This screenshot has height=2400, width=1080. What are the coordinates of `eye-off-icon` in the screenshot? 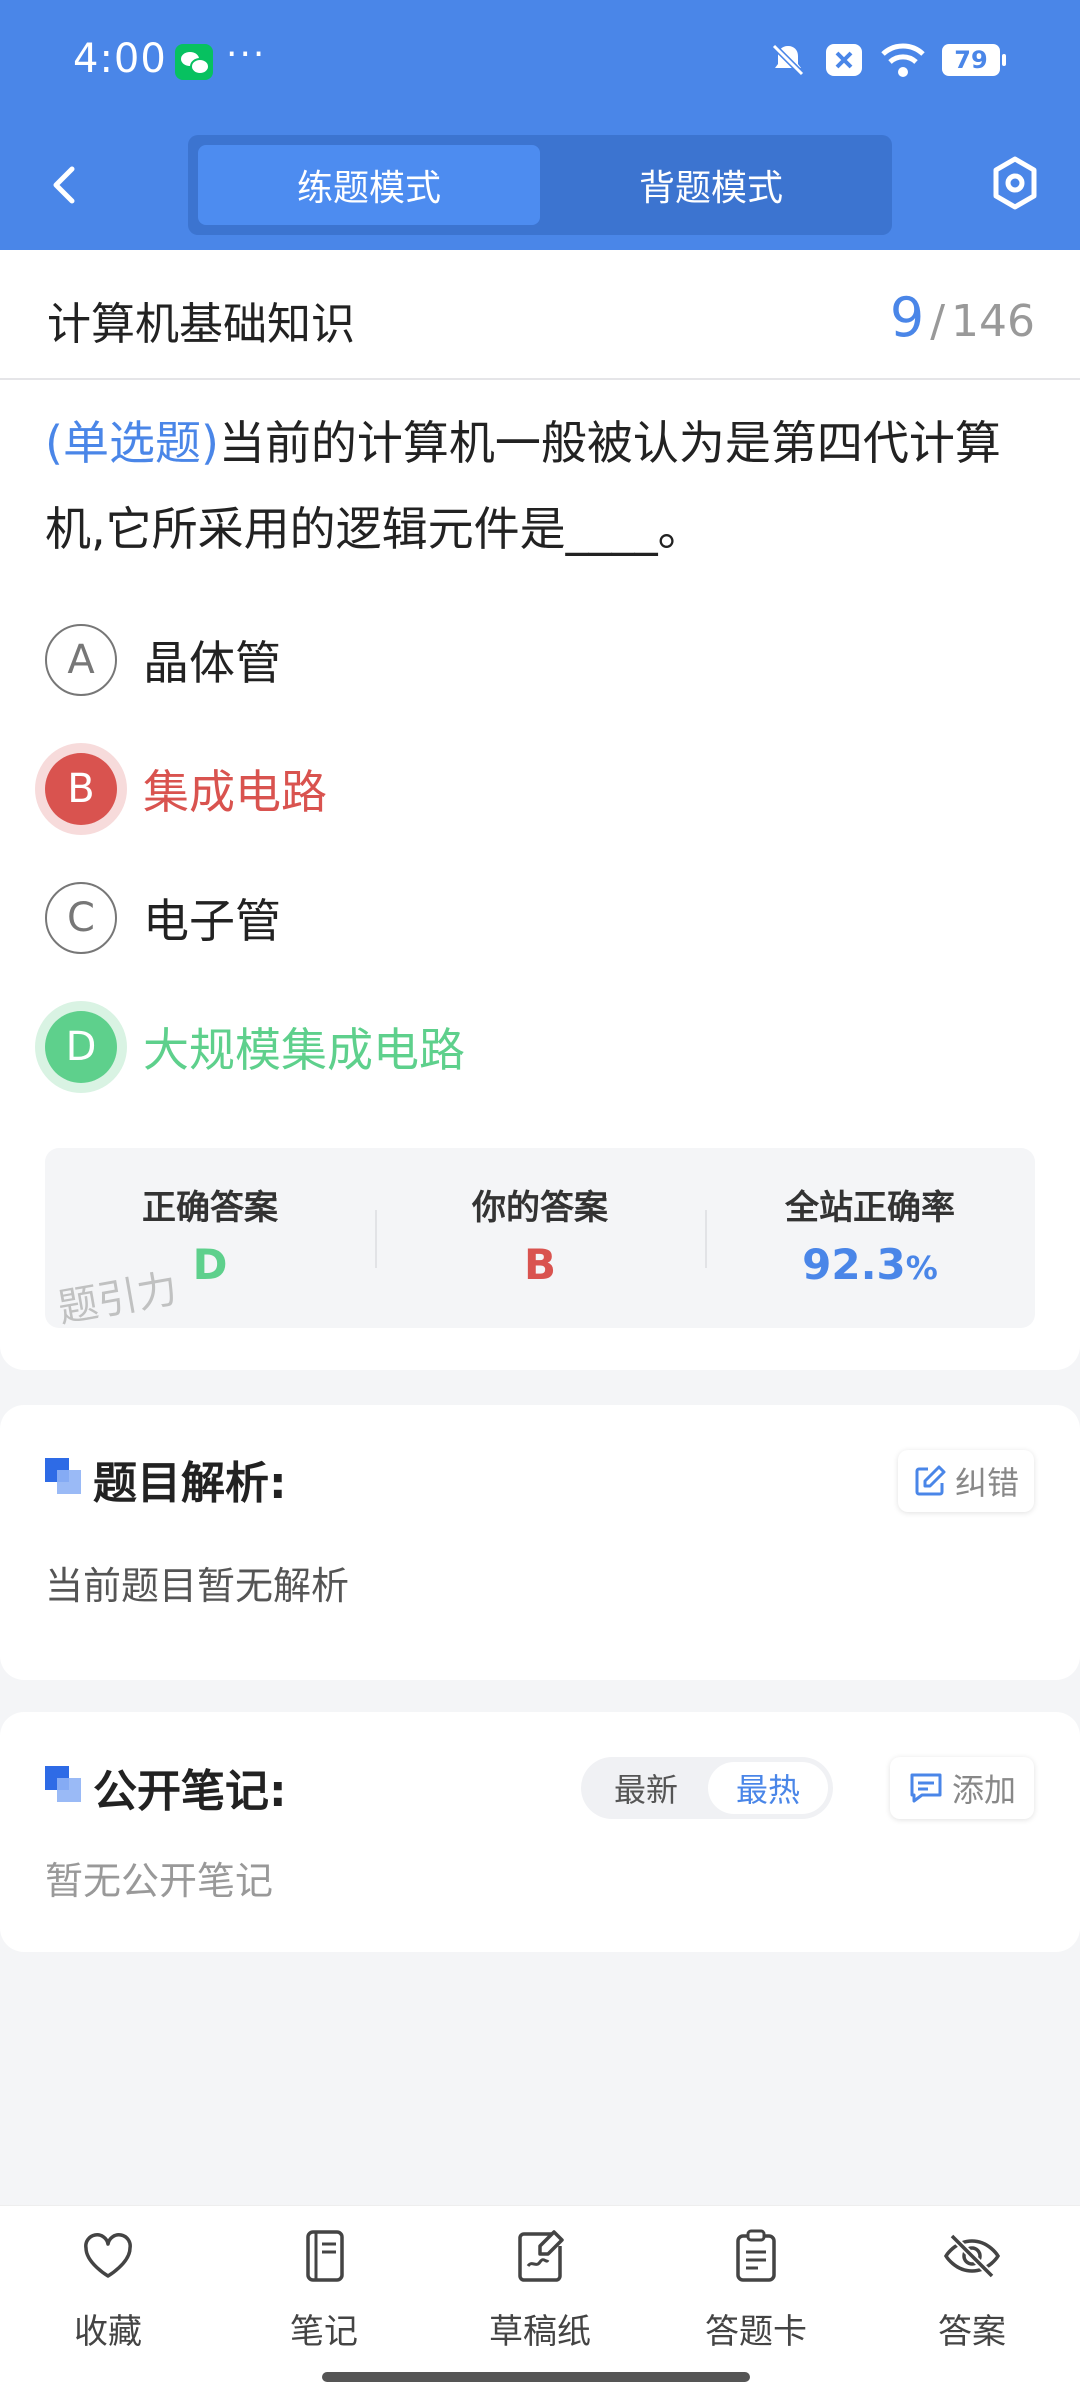 It's located at (972, 2256).